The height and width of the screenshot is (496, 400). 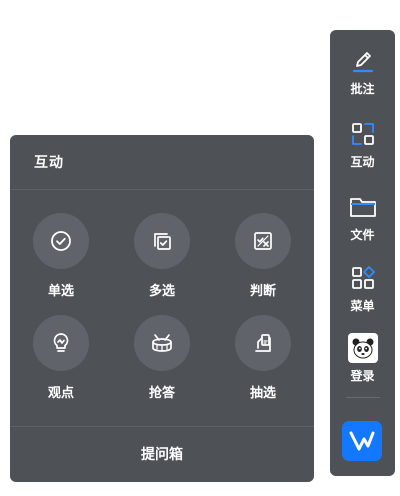 What do you see at coordinates (362, 162) in the screenshot?
I see `toolbar-item-interaction-label: 互动` at bounding box center [362, 162].